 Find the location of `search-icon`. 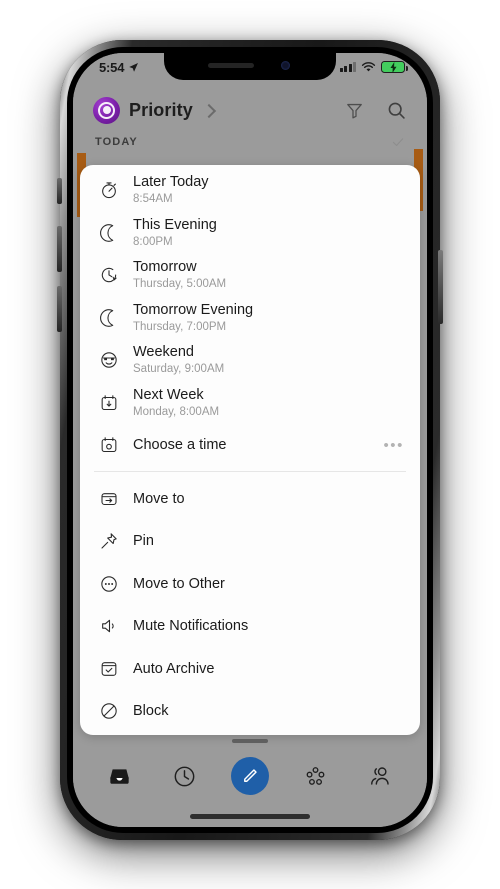

search-icon is located at coordinates (396, 110).